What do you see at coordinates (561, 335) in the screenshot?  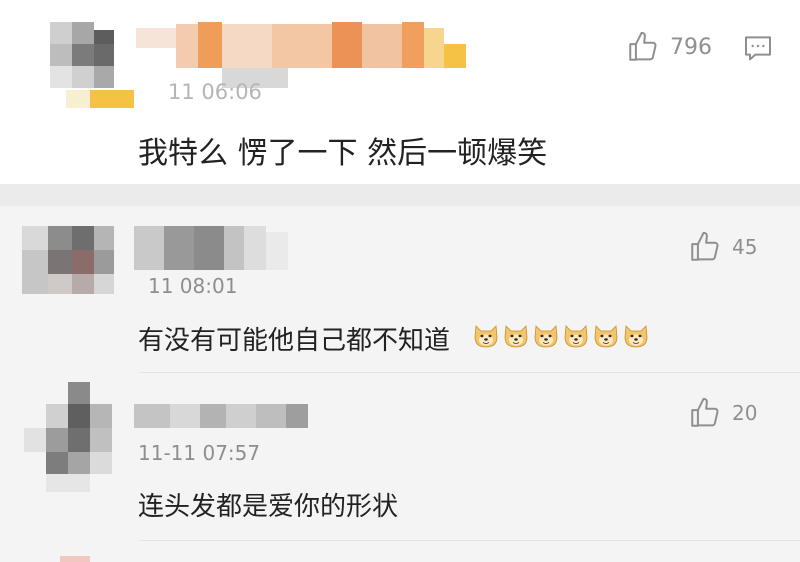 I see `emoji-row` at bounding box center [561, 335].